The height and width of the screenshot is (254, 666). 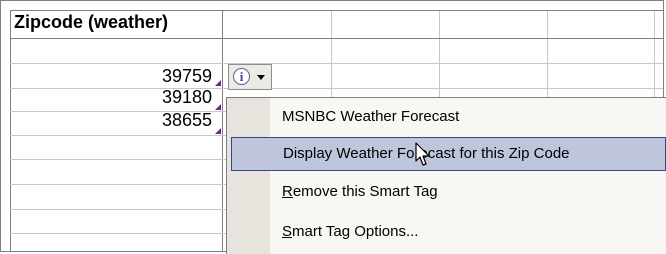 What do you see at coordinates (241, 76) in the screenshot?
I see `info-icon: i` at bounding box center [241, 76].